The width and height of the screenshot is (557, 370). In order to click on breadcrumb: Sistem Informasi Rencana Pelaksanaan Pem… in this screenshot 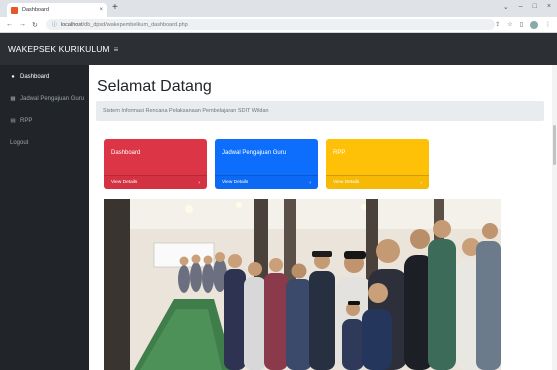, I will do `click(320, 111)`.